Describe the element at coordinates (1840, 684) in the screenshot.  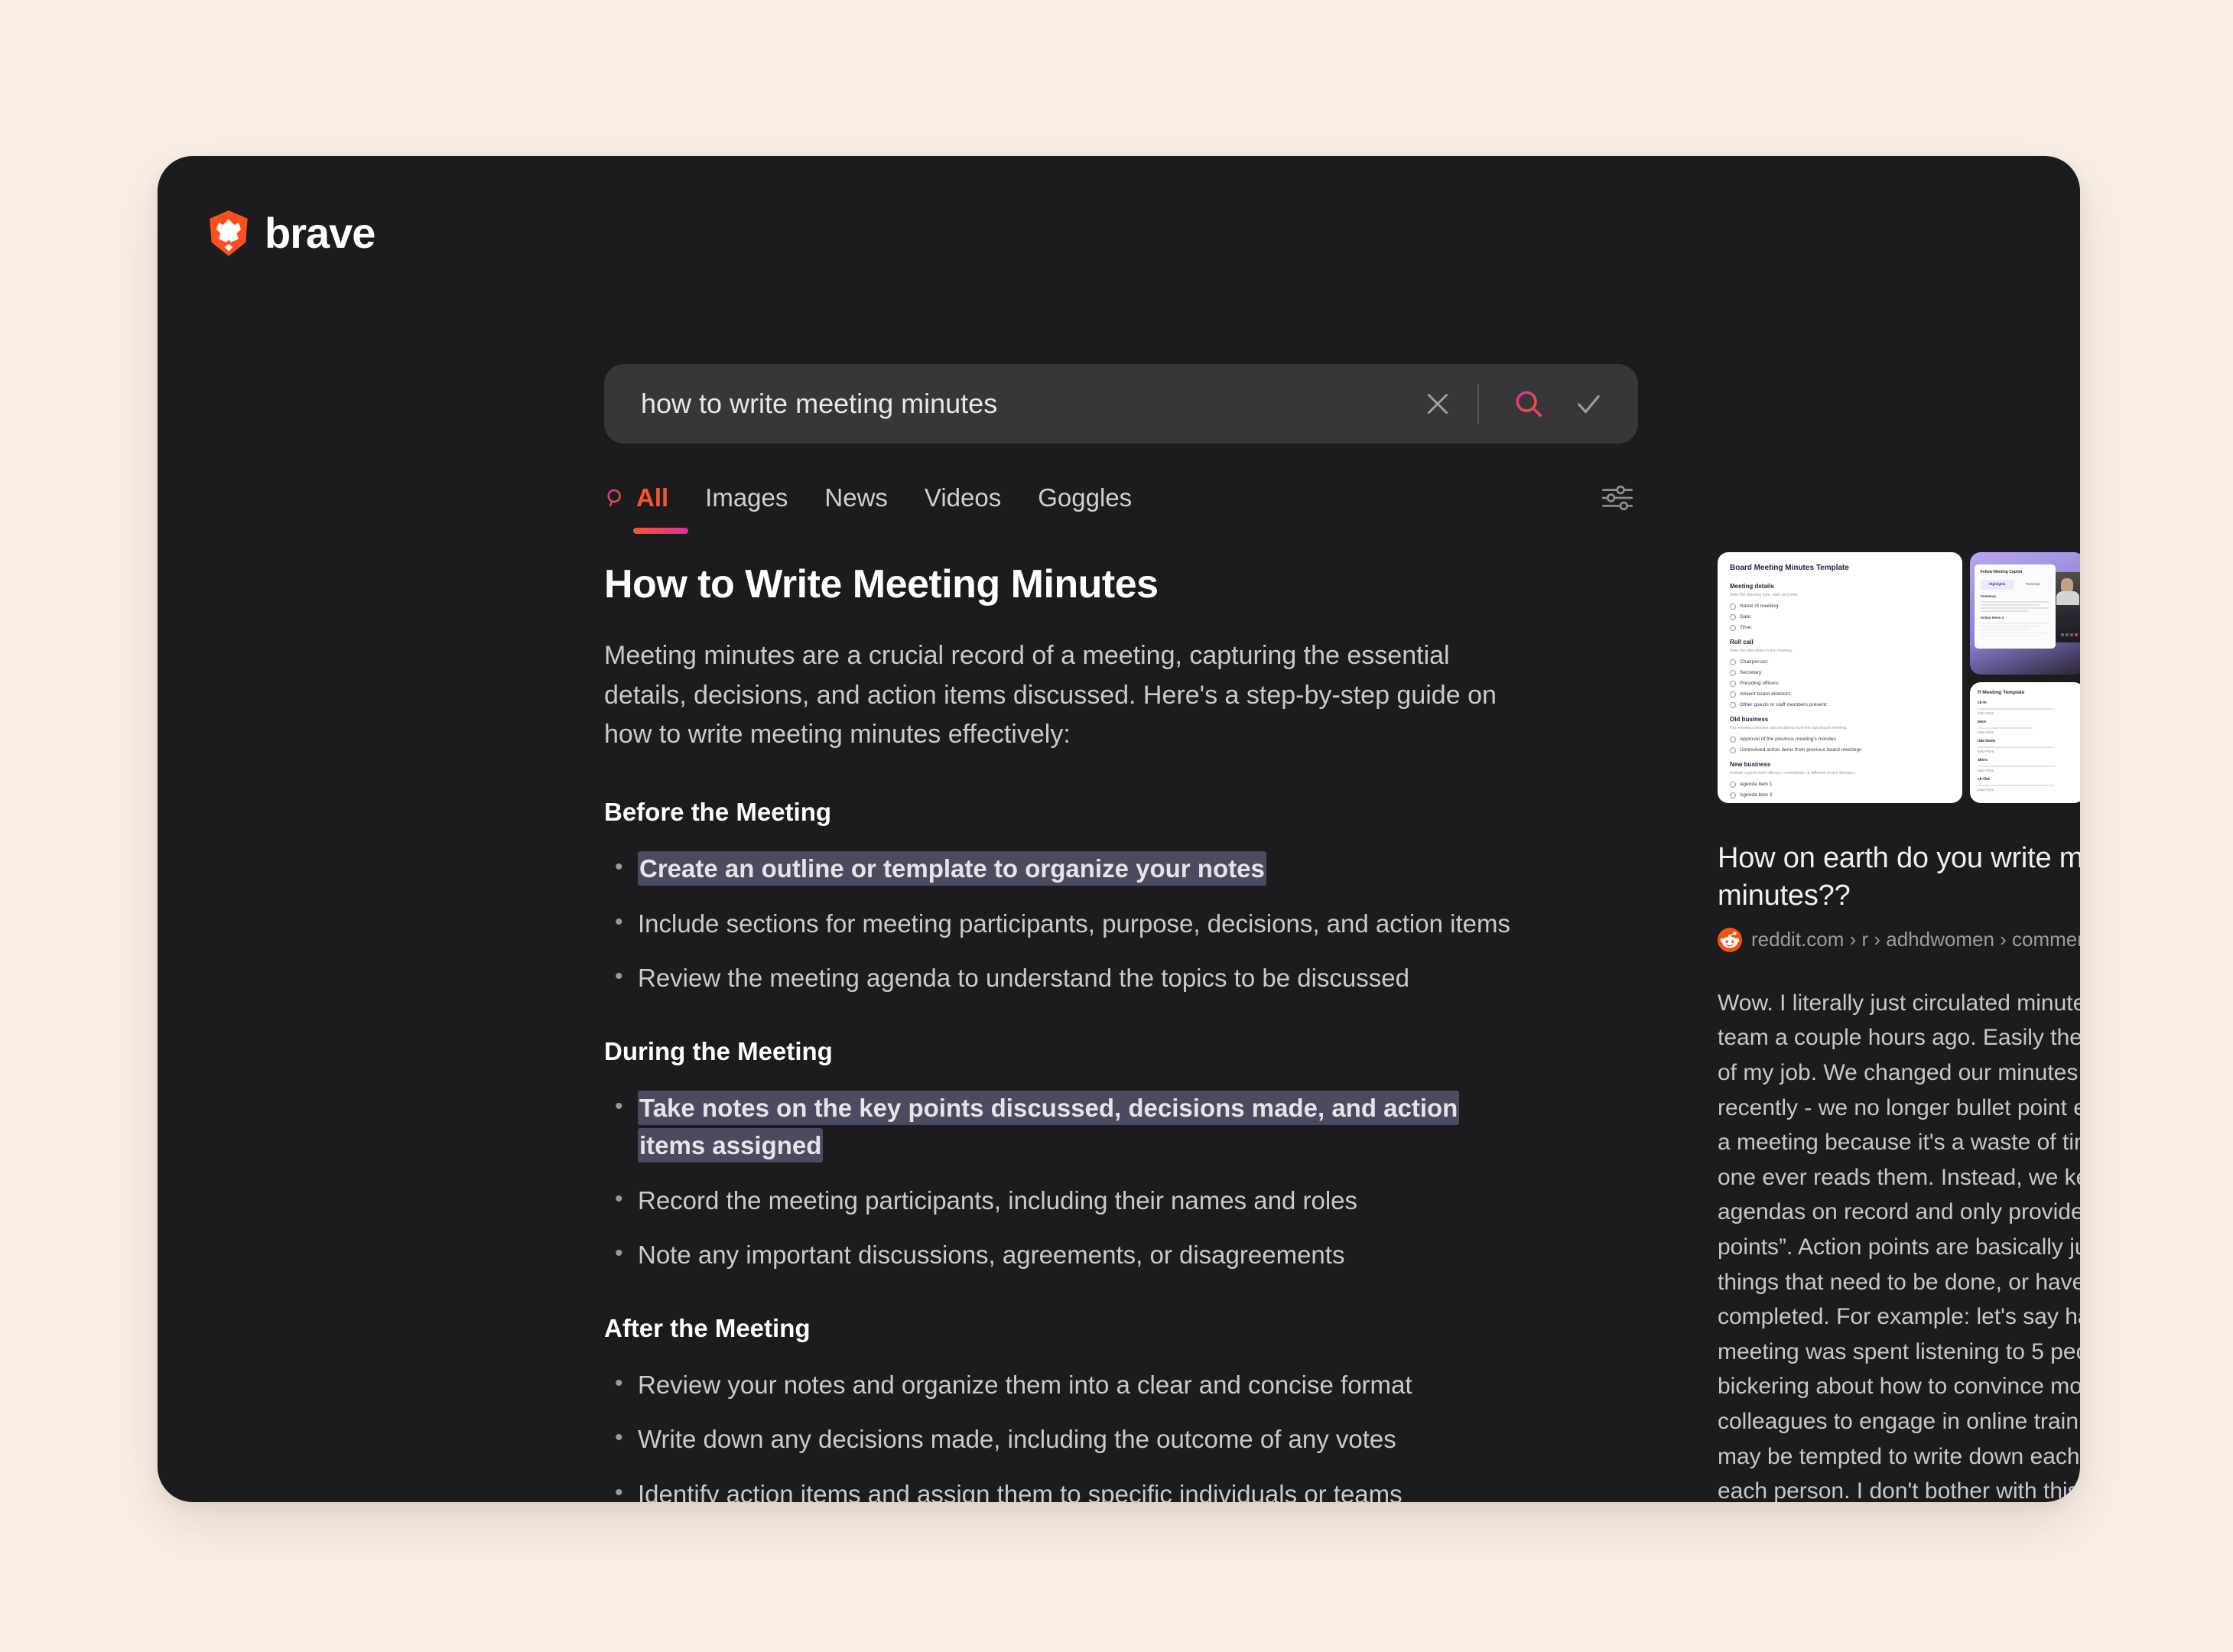
I see `doc-check: Presiding officers:` at that location.